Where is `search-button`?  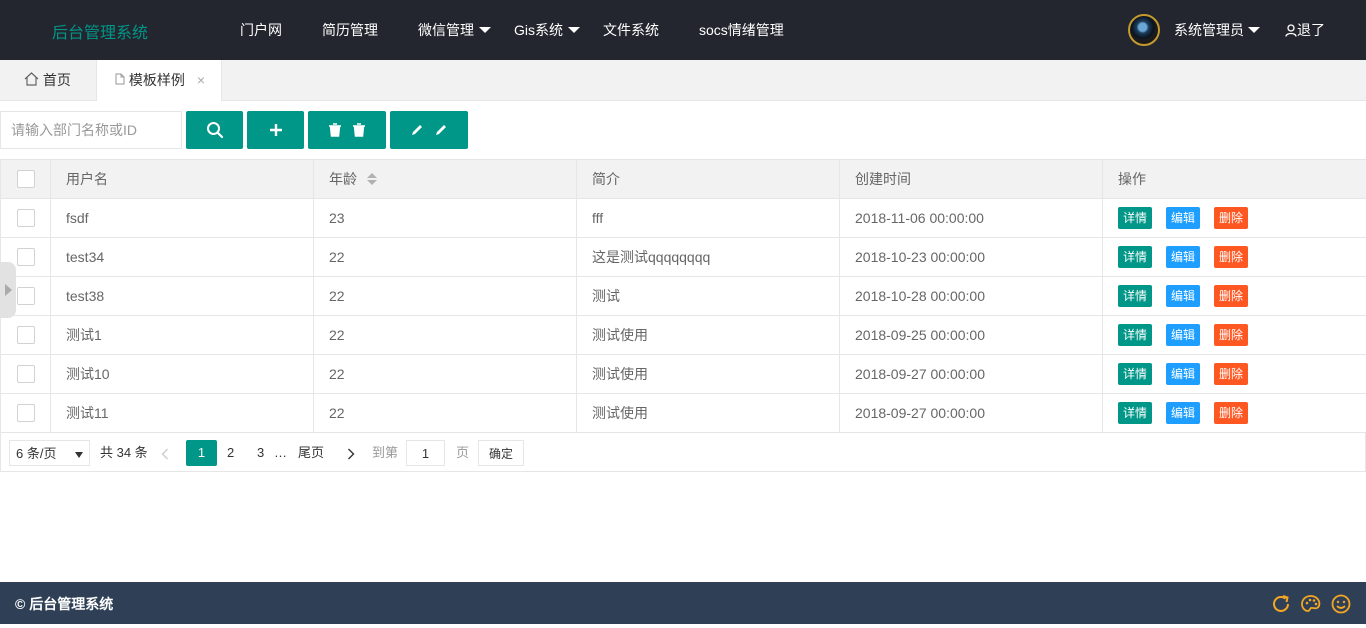
search-button is located at coordinates (214, 130).